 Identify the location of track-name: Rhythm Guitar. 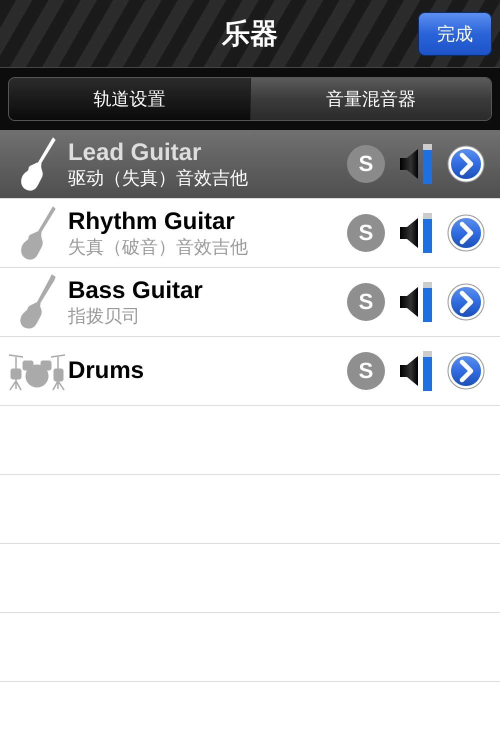
(152, 222).